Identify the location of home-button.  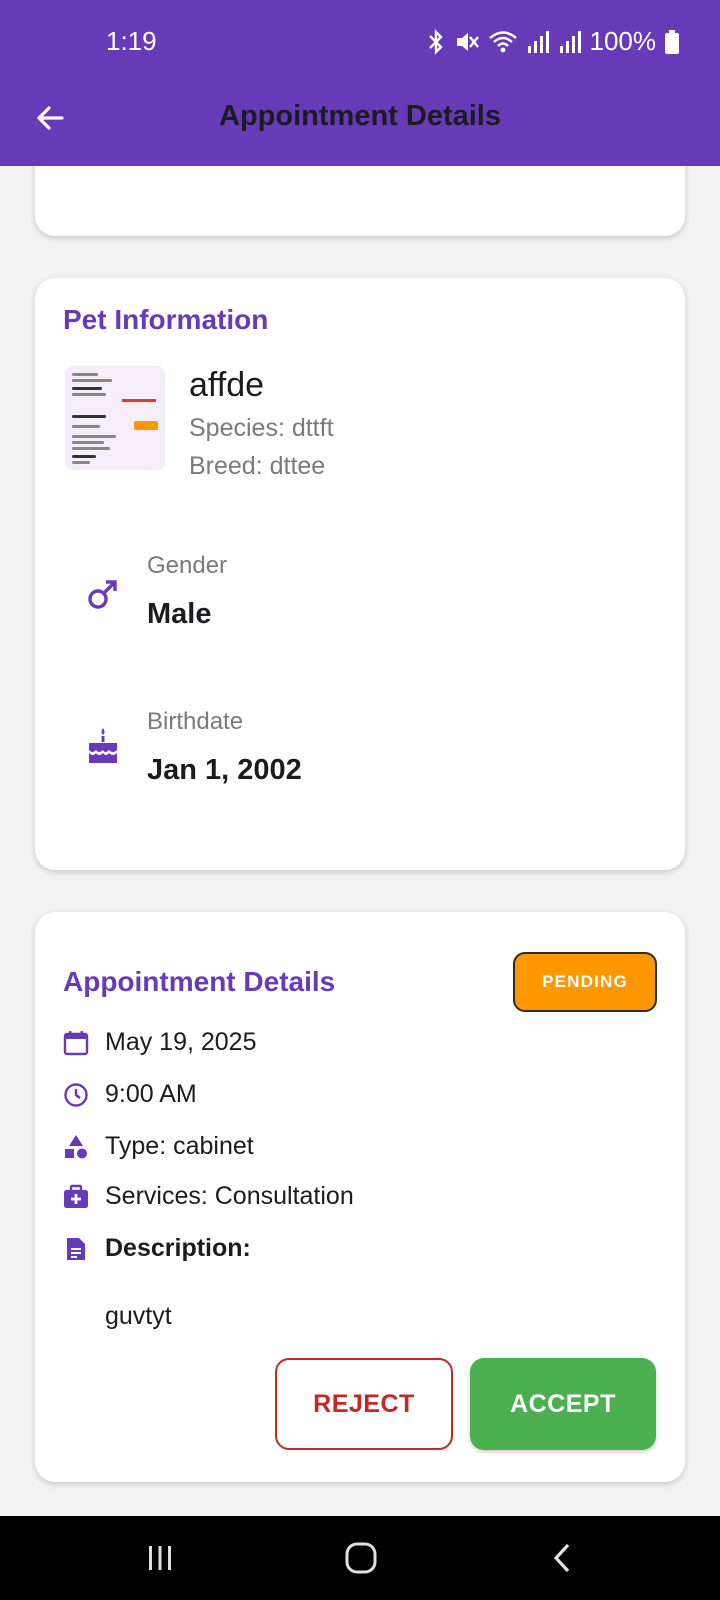
(361, 1558).